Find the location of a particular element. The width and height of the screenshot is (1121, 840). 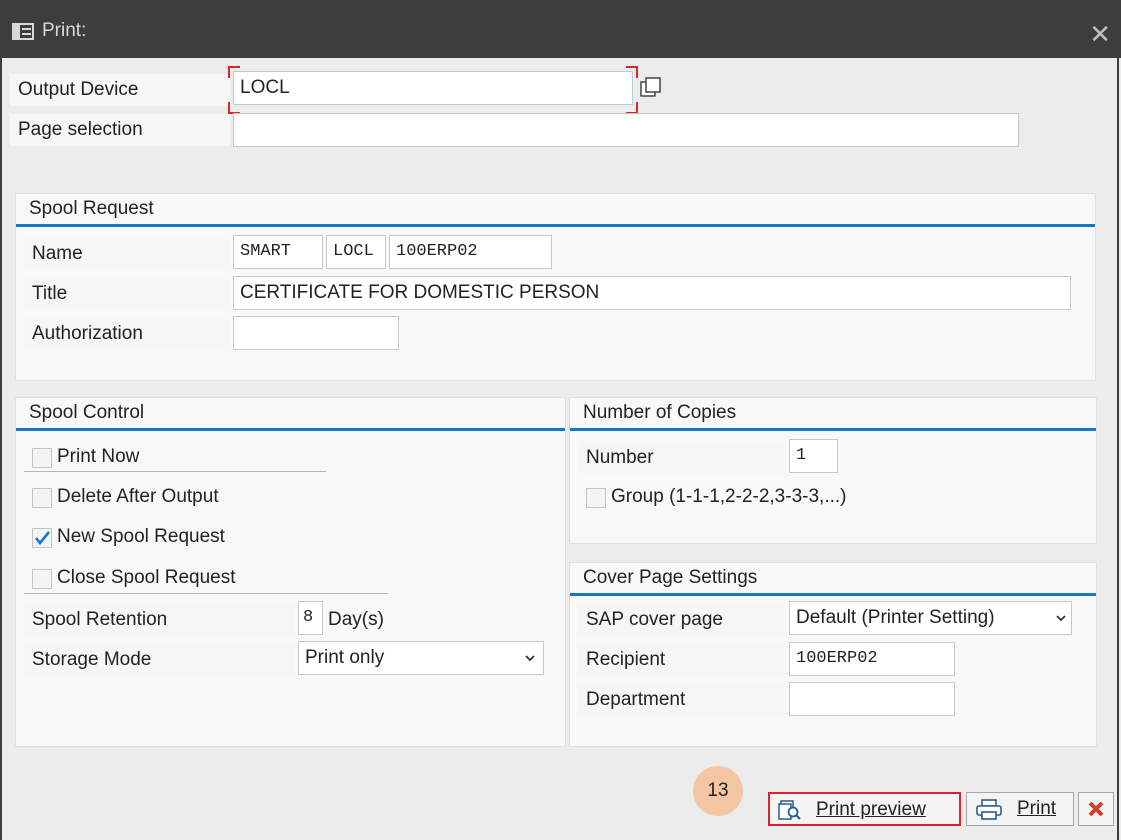

print-button: Print is located at coordinates (1020, 809).